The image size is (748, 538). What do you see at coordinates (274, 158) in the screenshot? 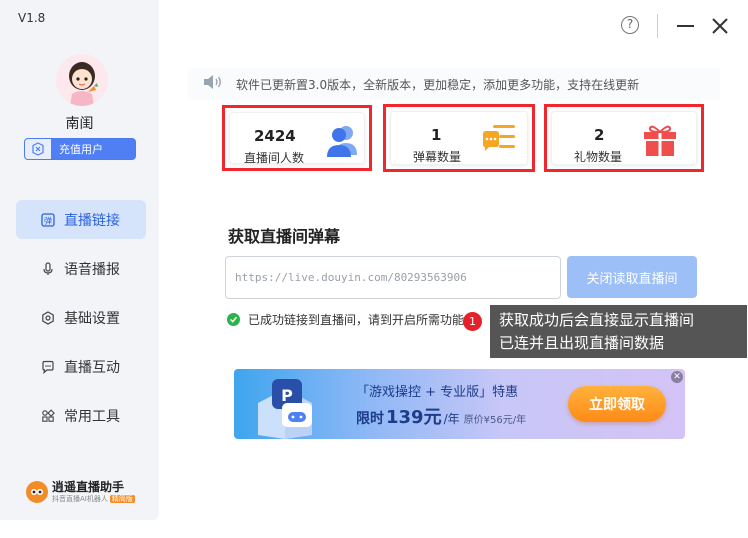
I see `stat-label: 直播间人数` at bounding box center [274, 158].